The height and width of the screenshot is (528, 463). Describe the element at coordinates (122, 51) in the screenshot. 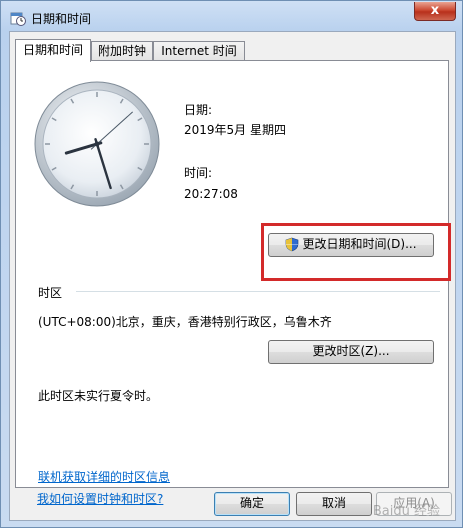

I see `tab-additional-clocks: 附加时钟` at that location.